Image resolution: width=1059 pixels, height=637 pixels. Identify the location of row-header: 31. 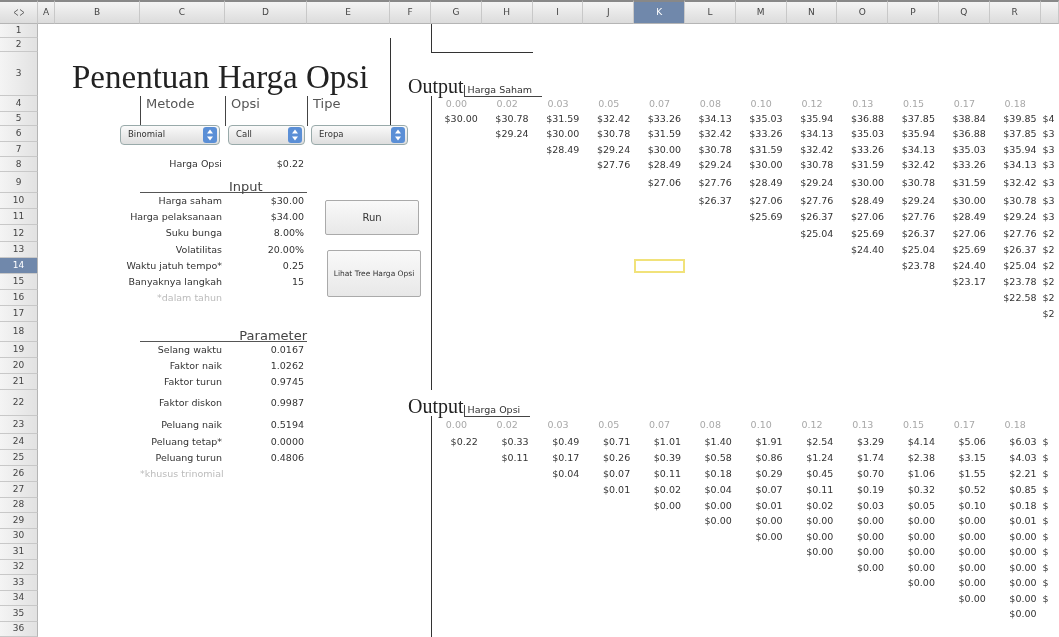
(19, 552).